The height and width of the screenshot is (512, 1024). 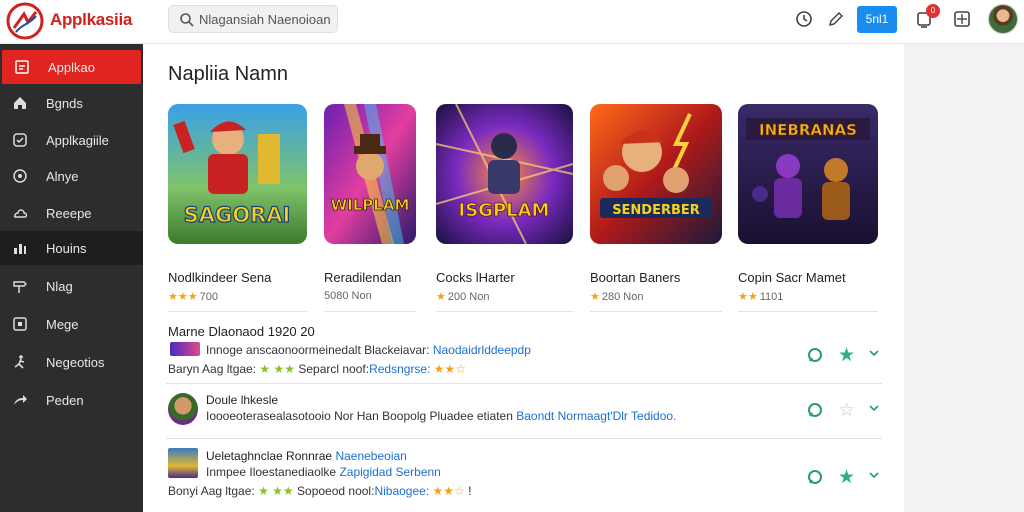 What do you see at coordinates (62, 176) in the screenshot?
I see `sidebar-item-label: Alnye` at bounding box center [62, 176].